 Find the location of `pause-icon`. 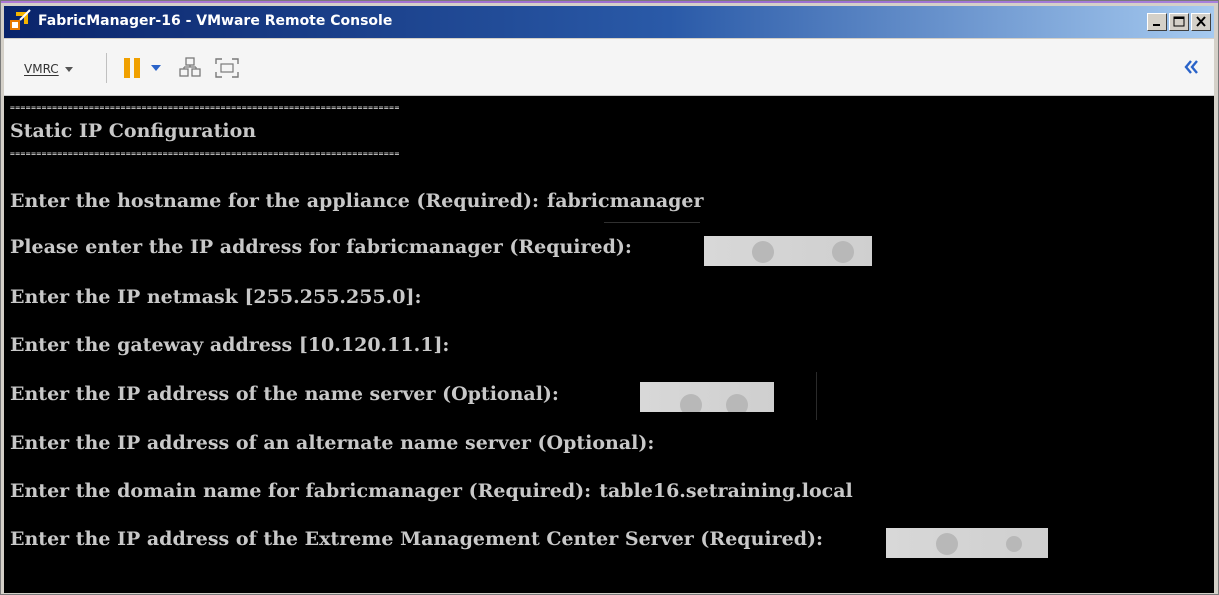

pause-icon is located at coordinates (132, 68).